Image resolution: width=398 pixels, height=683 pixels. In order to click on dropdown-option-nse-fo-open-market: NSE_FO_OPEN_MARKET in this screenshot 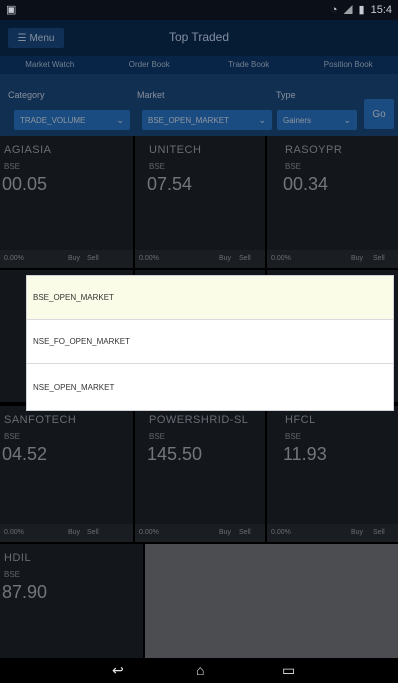, I will do `click(210, 341)`.